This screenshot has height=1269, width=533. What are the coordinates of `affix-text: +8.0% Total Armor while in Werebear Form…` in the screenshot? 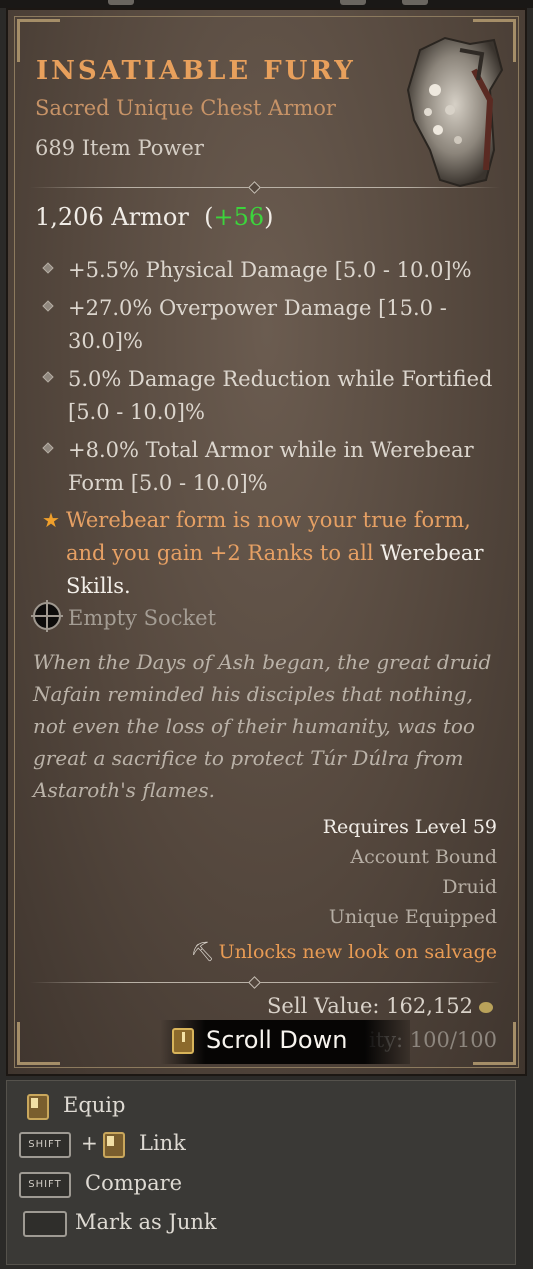 It's located at (271, 466).